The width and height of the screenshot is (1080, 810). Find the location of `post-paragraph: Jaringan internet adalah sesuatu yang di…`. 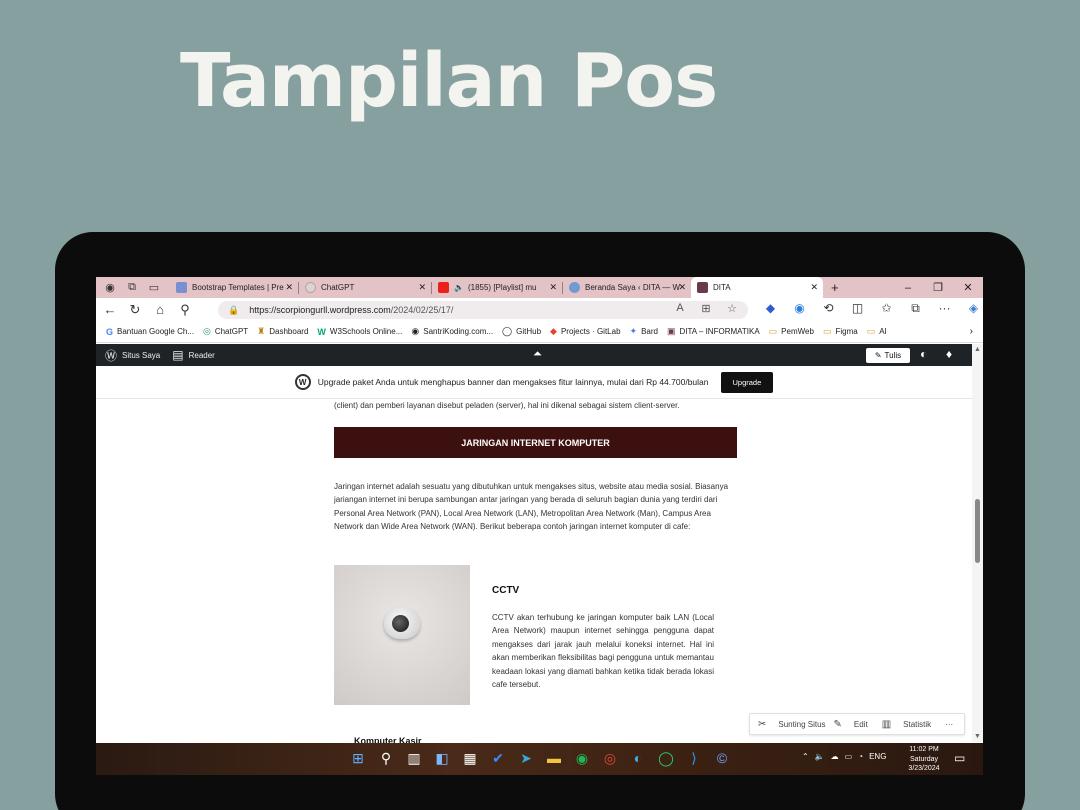

post-paragraph: Jaringan internet adalah sesuatu yang di… is located at coordinates (531, 507).